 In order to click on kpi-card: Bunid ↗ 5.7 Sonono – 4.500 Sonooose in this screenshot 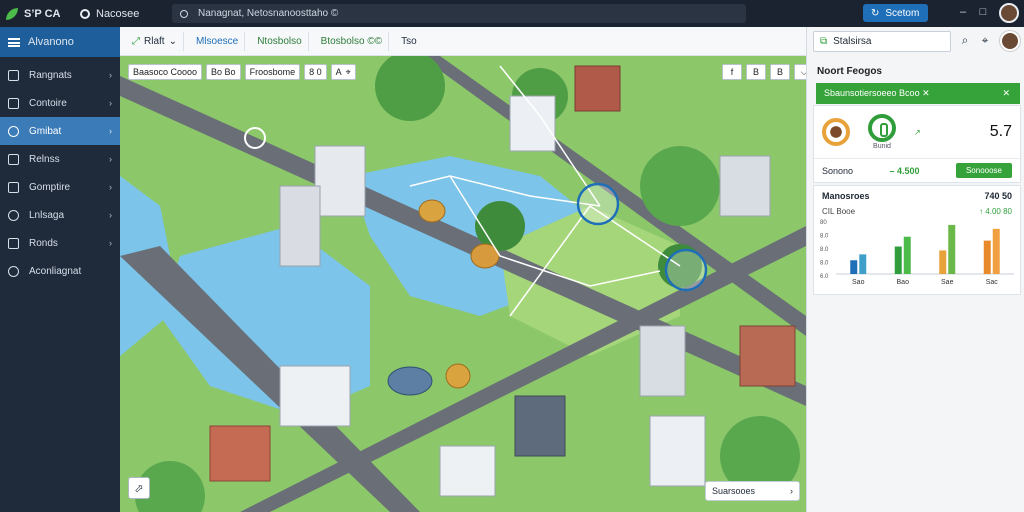, I will do `click(917, 144)`.